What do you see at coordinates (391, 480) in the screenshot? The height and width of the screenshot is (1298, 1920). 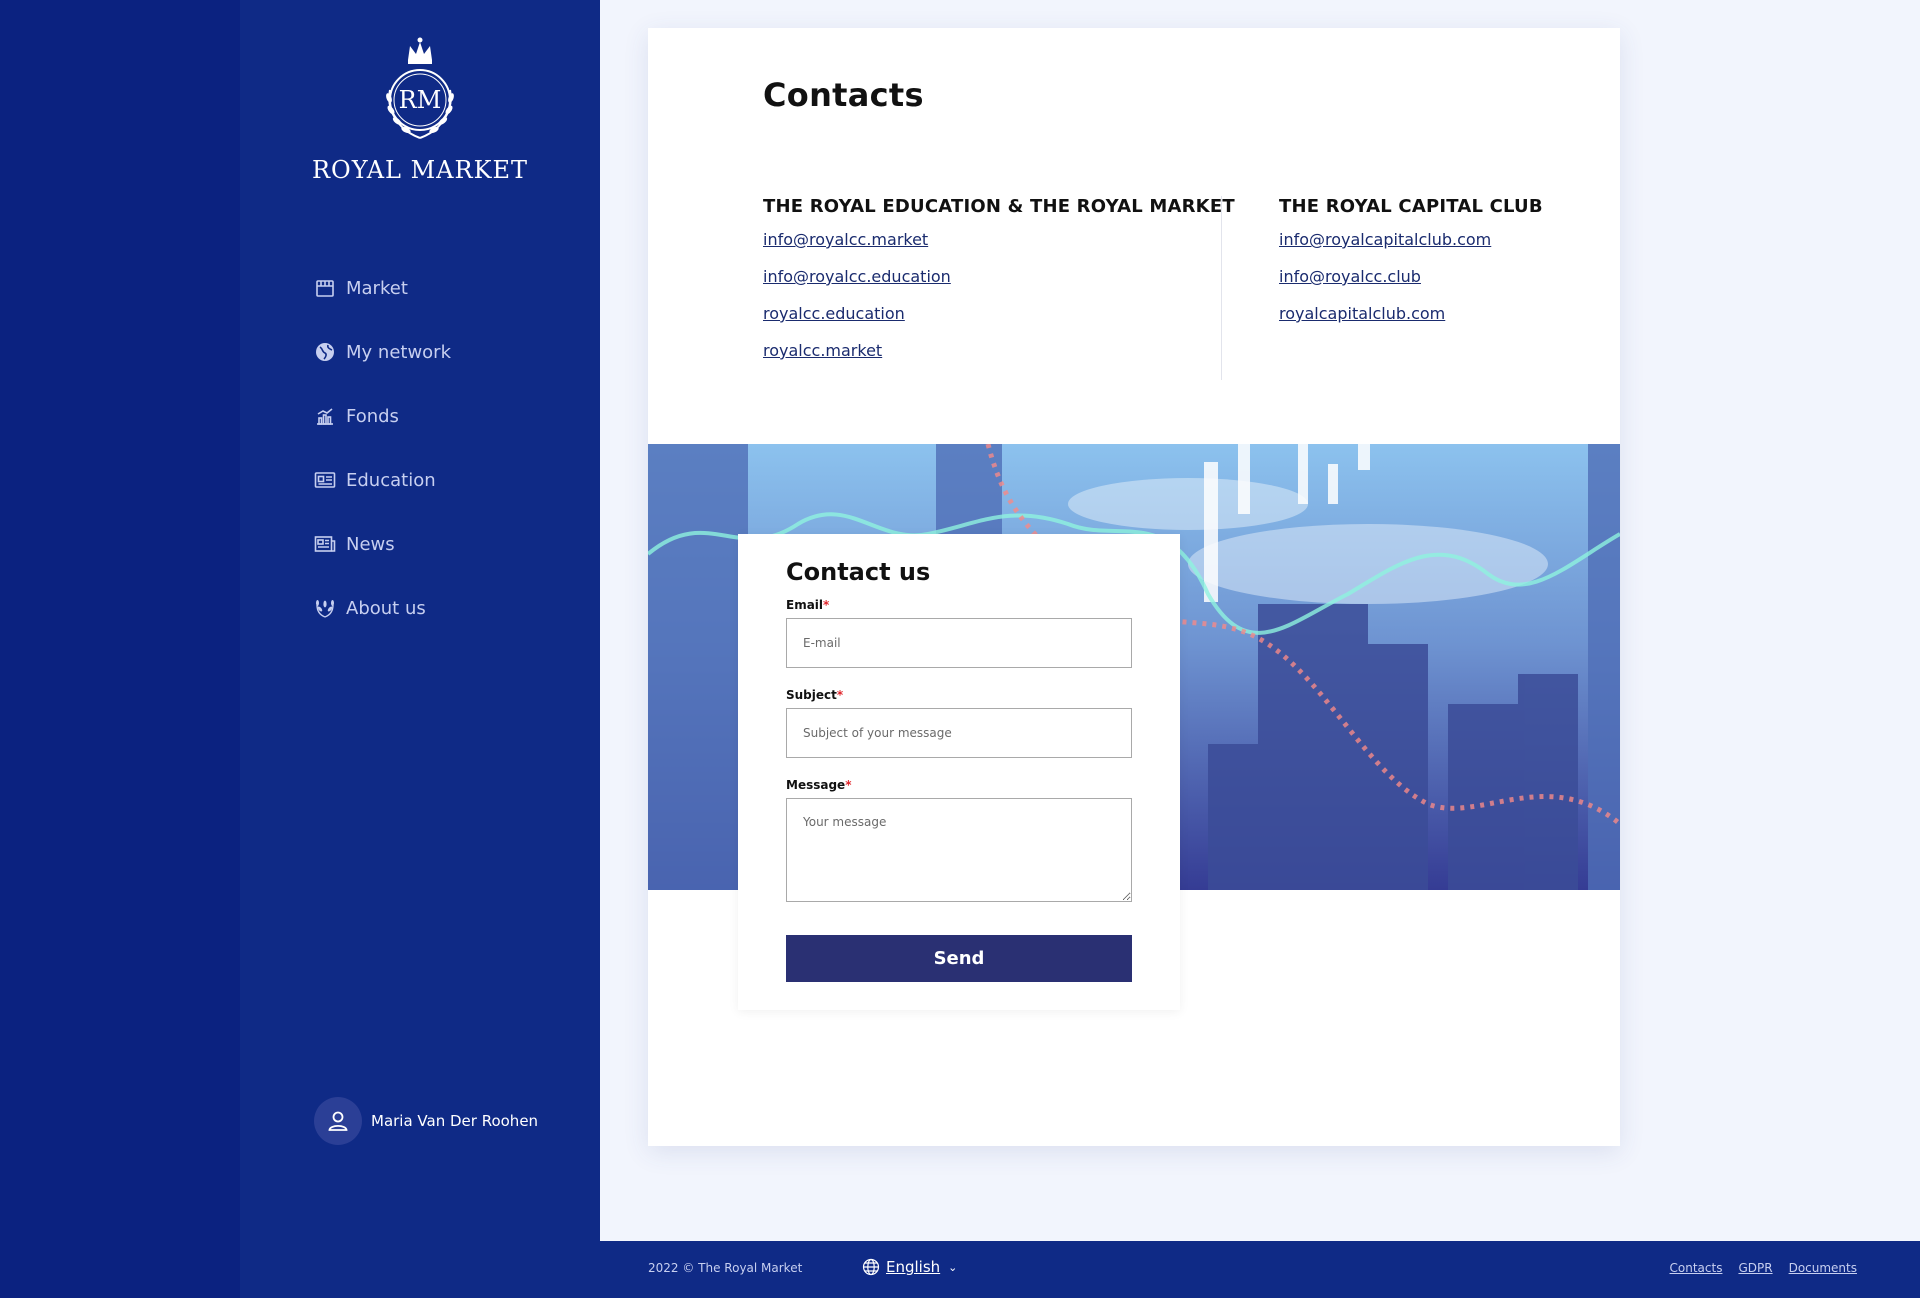 I see `sidebar-item-label: Education` at bounding box center [391, 480].